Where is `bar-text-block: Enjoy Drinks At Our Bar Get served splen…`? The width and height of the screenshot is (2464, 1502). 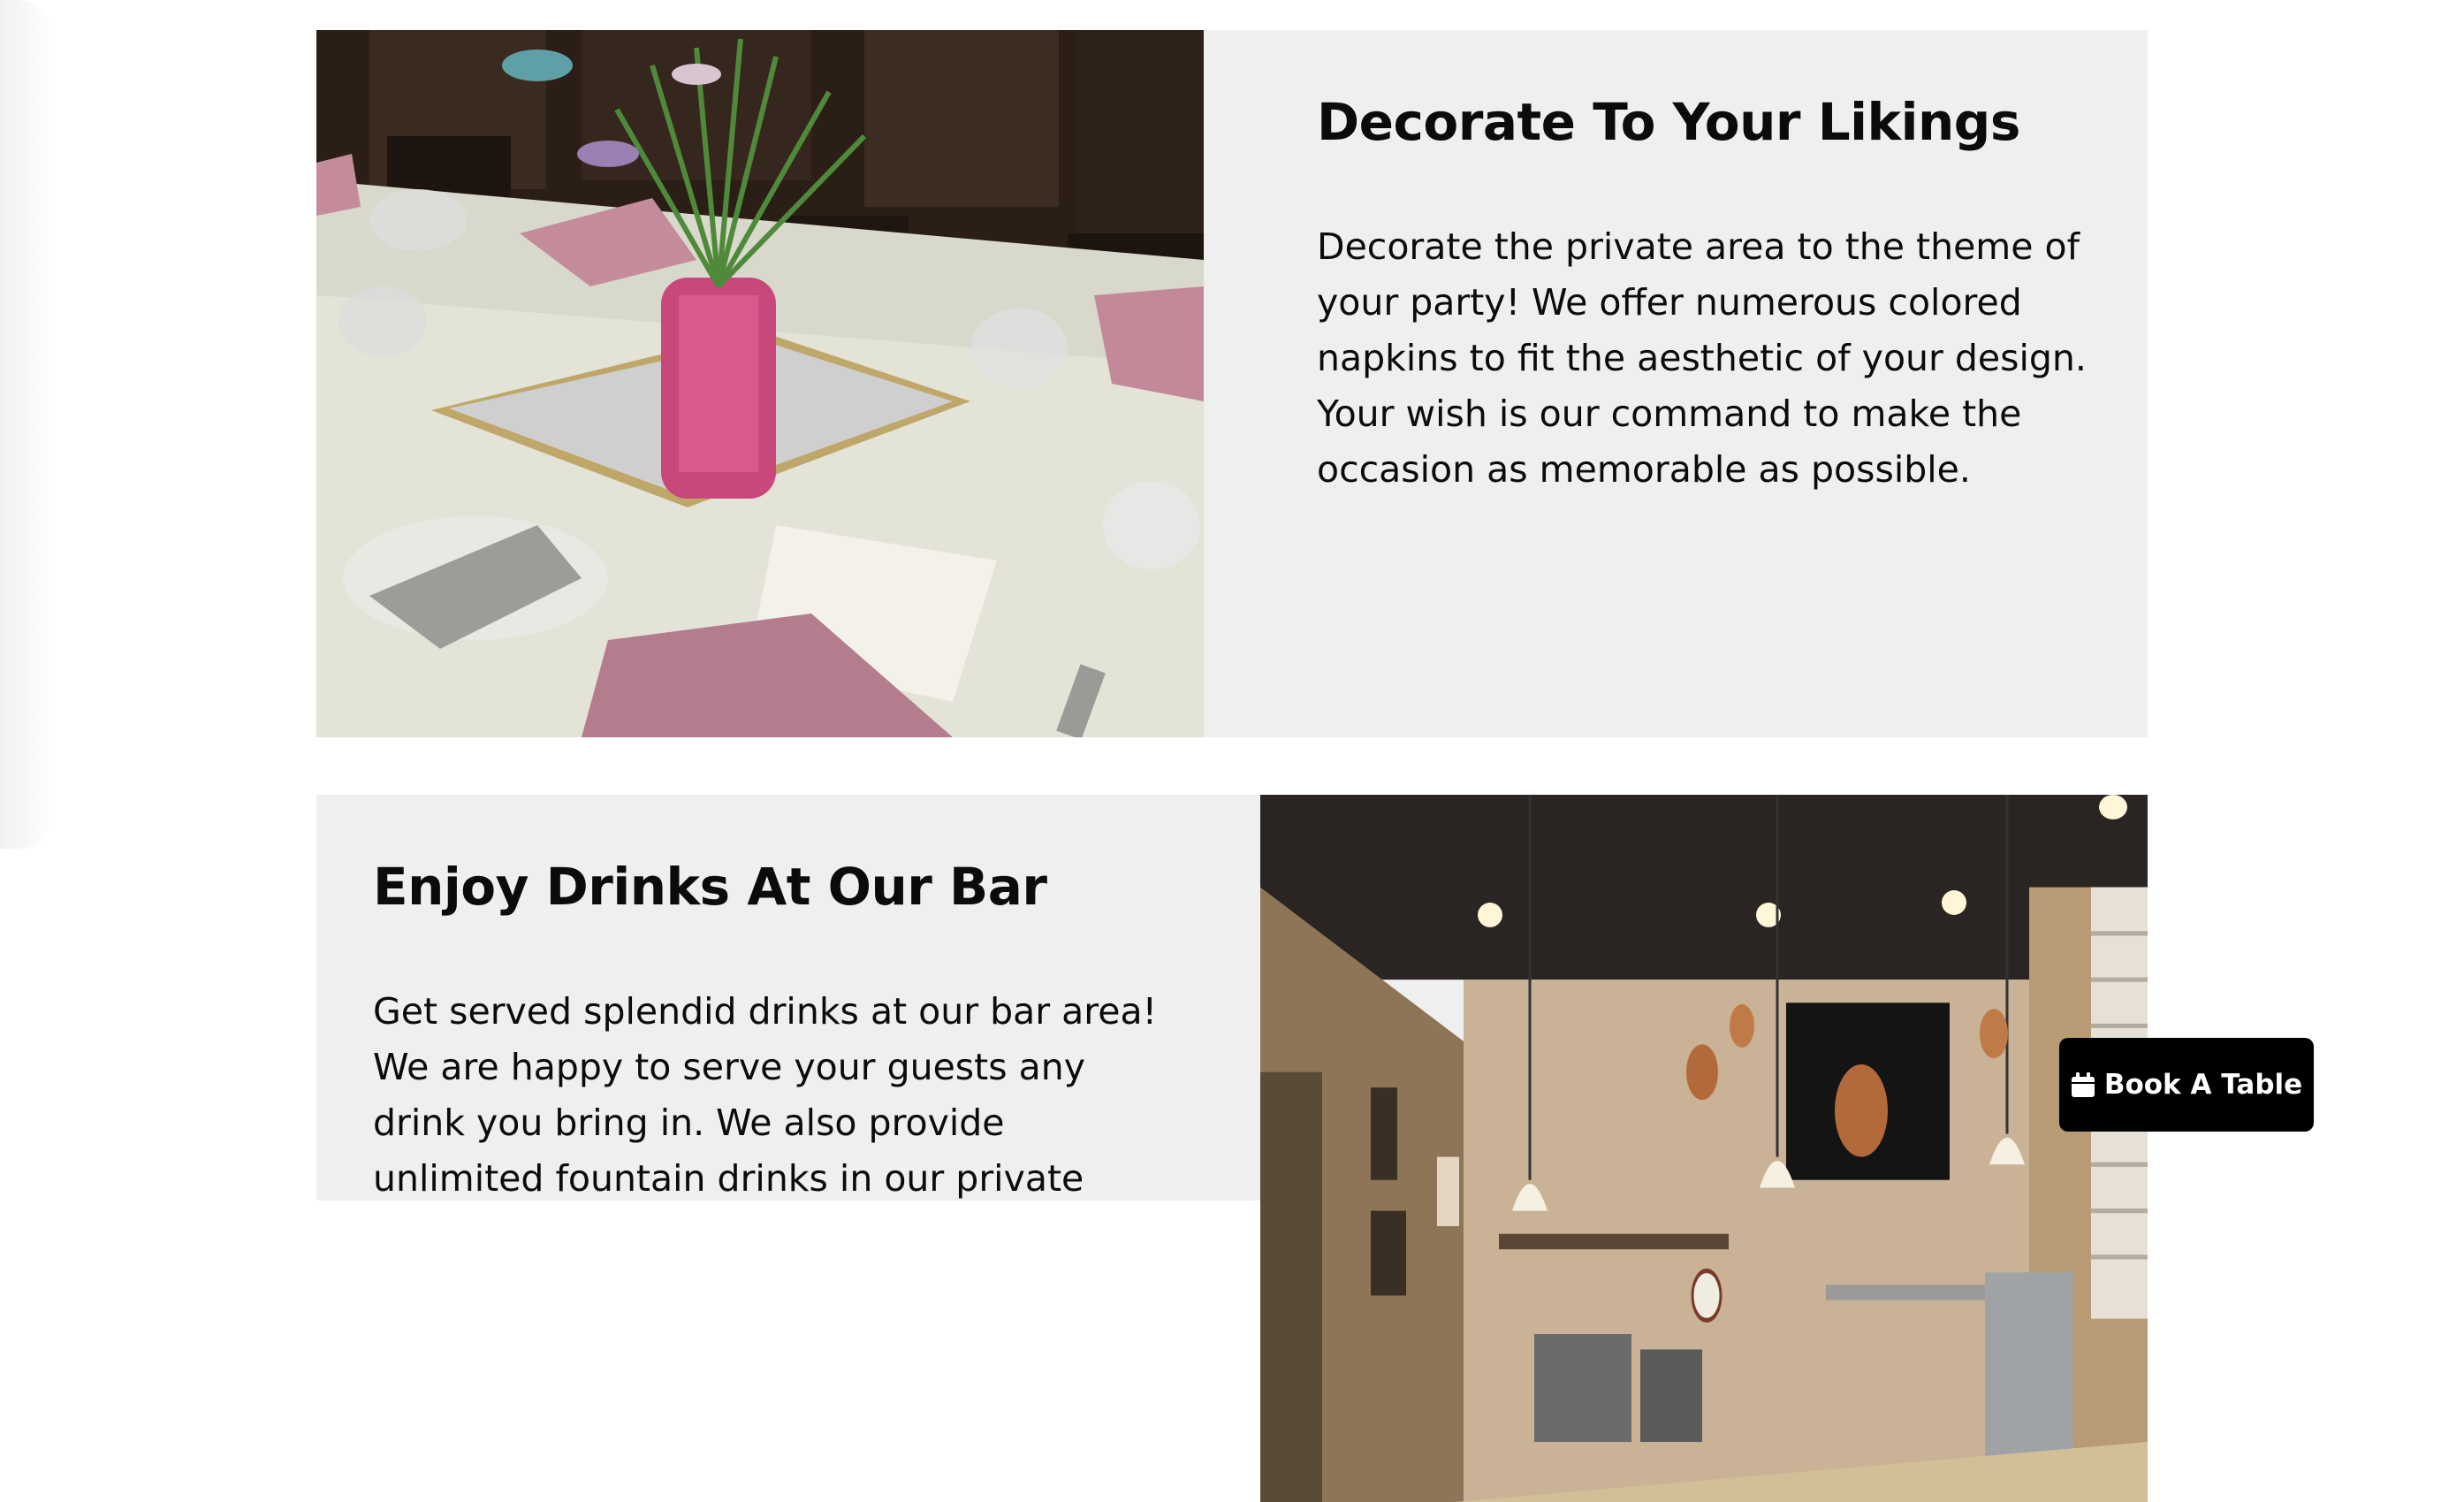
bar-text-block: Enjoy Drinks At Our Bar Get served splen… is located at coordinates (770, 1032).